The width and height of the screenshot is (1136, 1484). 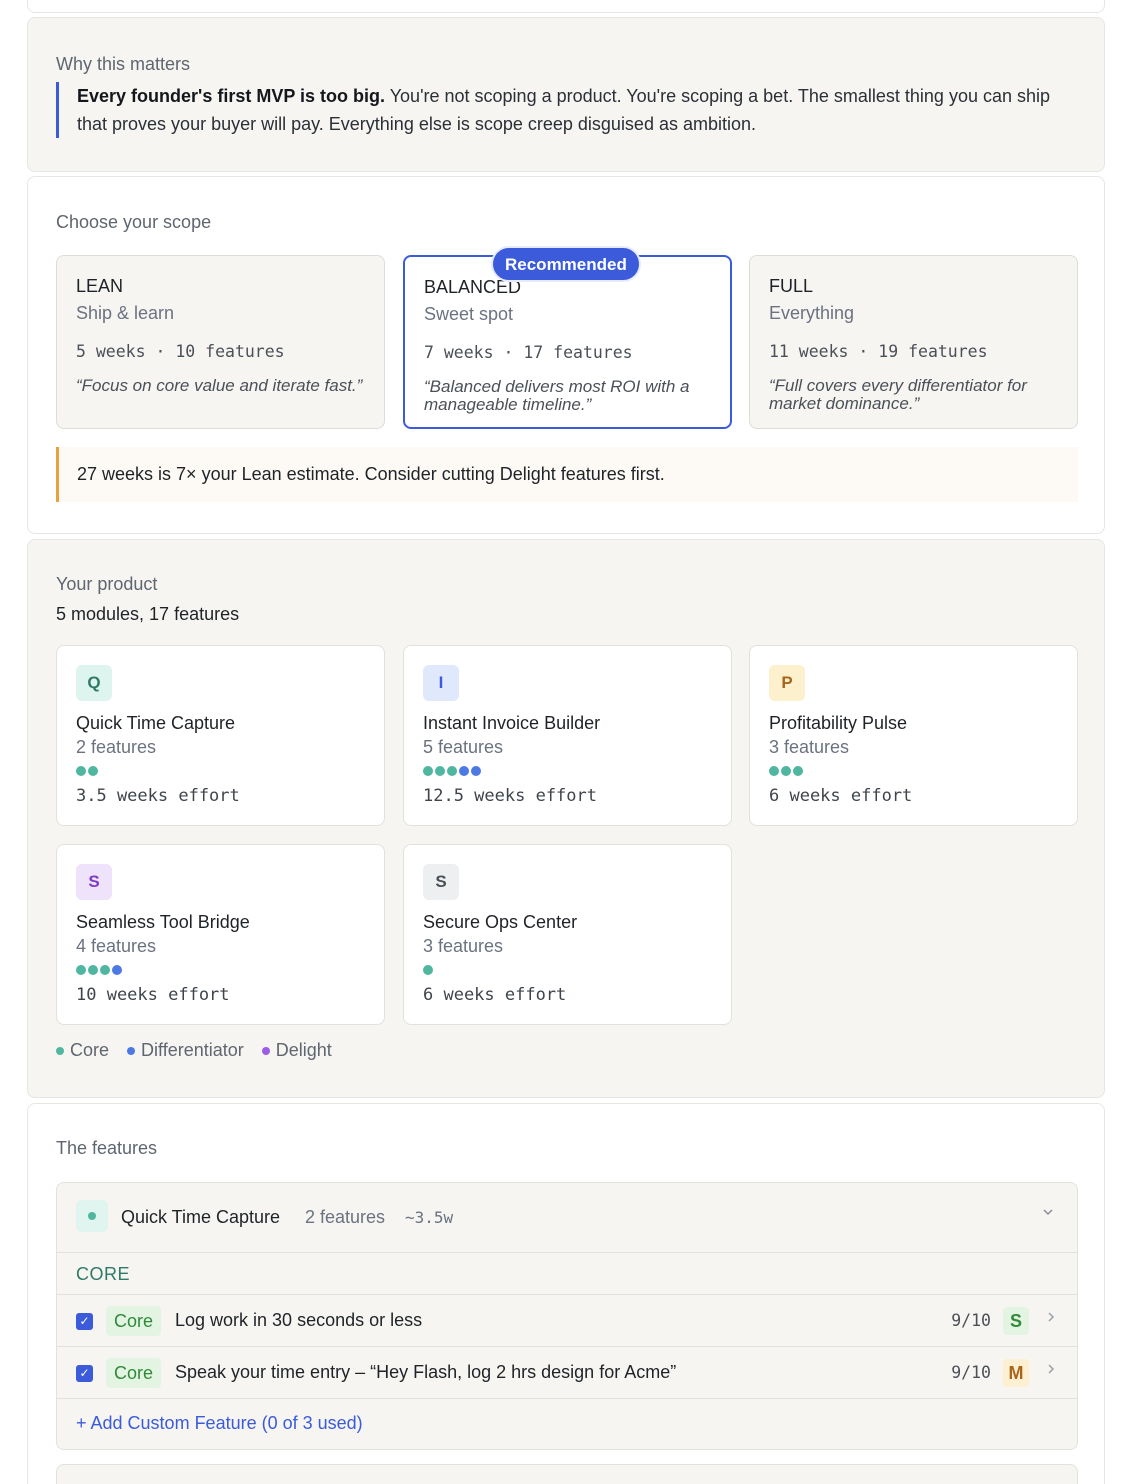 I want to click on previous-panel, so click(x=566, y=6).